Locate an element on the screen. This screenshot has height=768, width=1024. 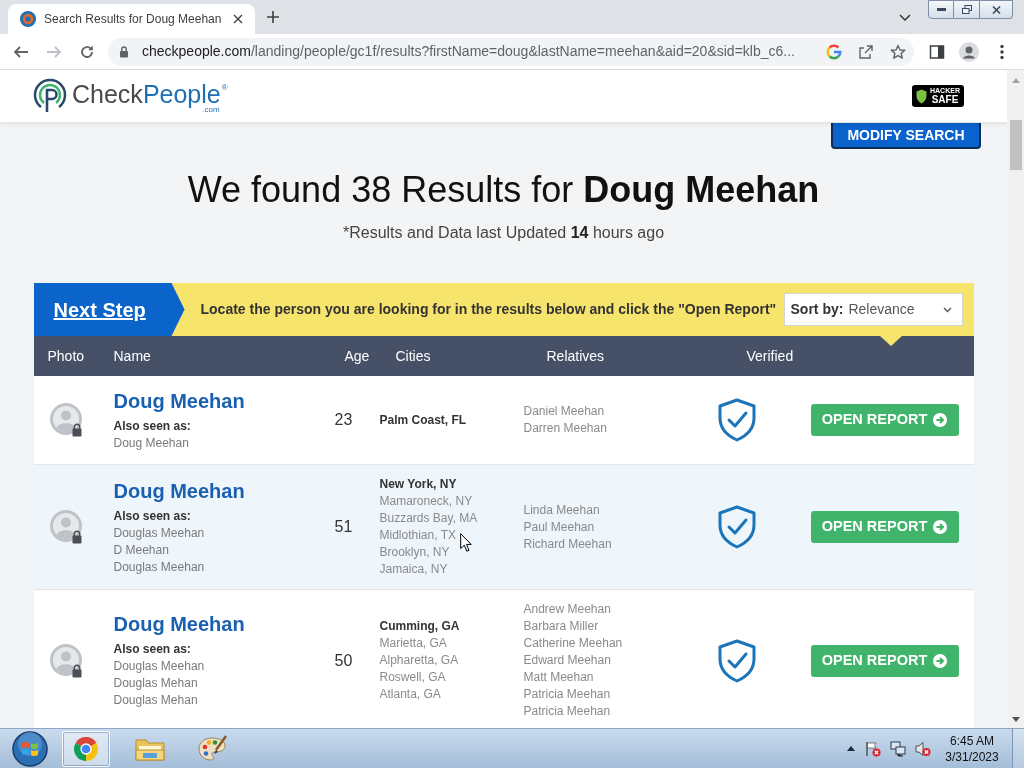
registered-mark: ® is located at coordinates (224, 87).